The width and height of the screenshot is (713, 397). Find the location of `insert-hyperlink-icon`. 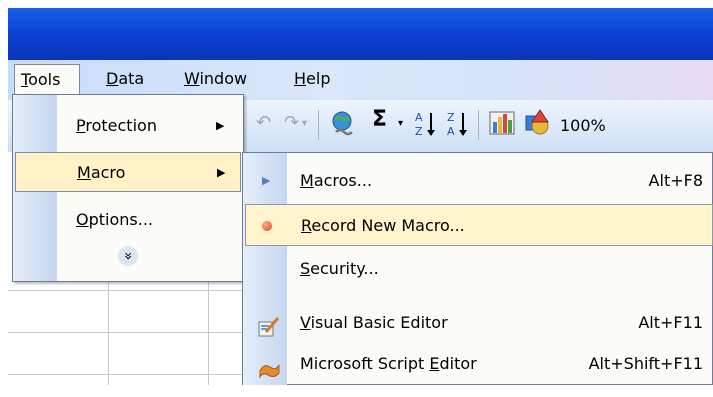

insert-hyperlink-icon is located at coordinates (342, 124).